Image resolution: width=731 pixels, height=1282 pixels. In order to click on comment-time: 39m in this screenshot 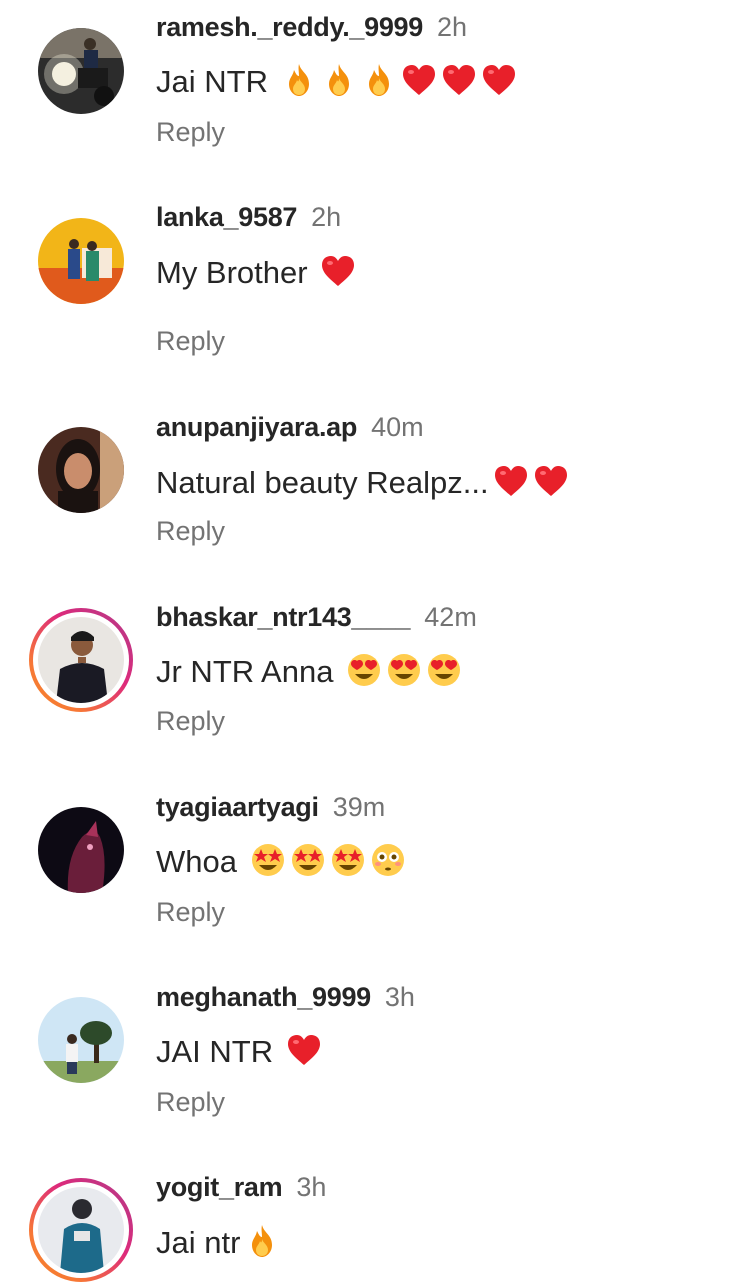, I will do `click(359, 807)`.